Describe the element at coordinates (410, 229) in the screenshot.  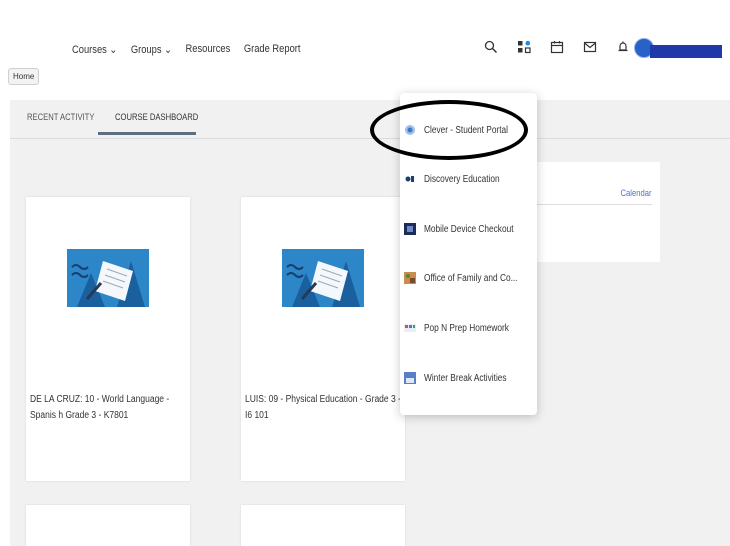
I see `device-icon` at that location.